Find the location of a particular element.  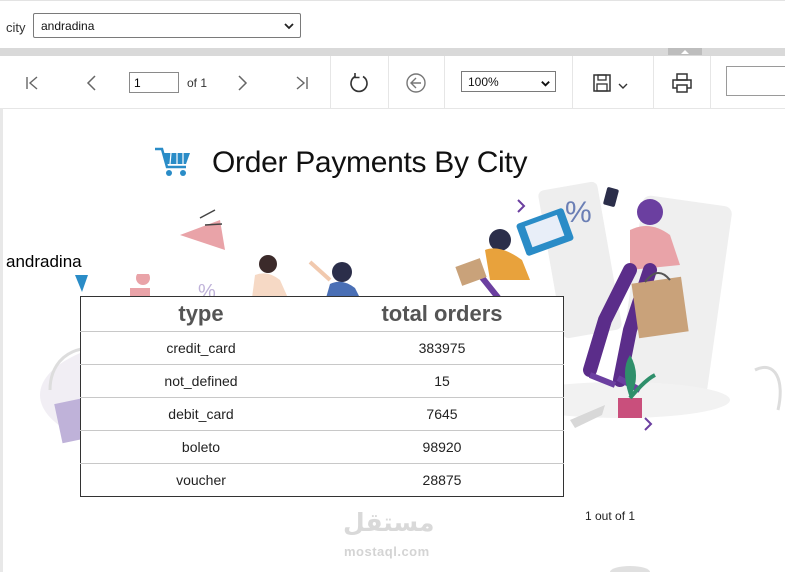

table-row: voucher 28875 is located at coordinates (322, 480).